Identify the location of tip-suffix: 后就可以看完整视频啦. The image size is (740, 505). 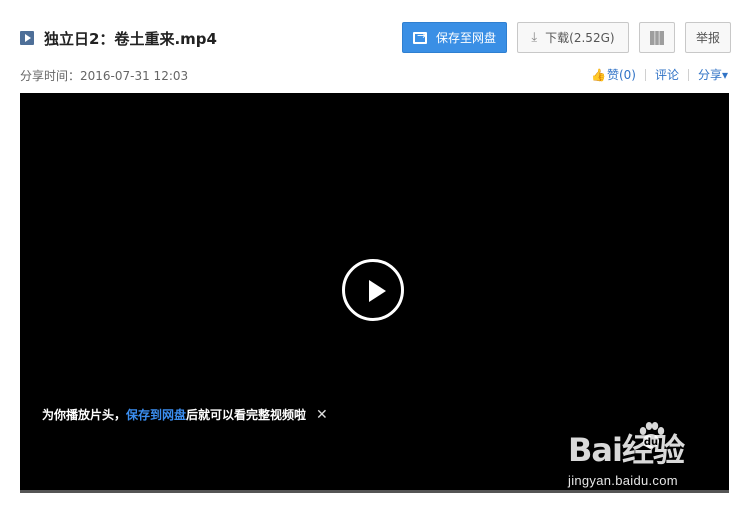
(246, 415).